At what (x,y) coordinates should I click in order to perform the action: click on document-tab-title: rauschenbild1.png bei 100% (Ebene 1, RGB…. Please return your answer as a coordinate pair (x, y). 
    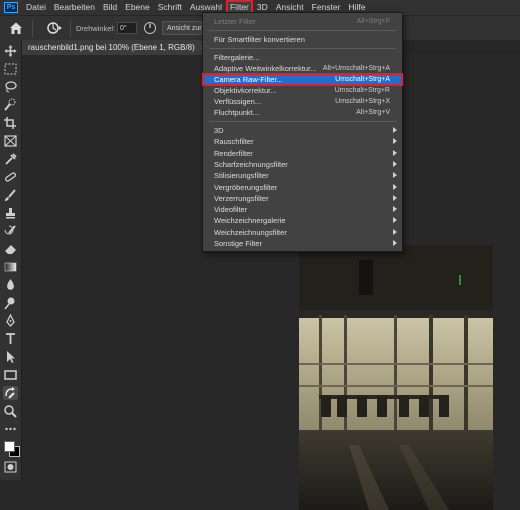
    Looking at the image, I should click on (111, 47).